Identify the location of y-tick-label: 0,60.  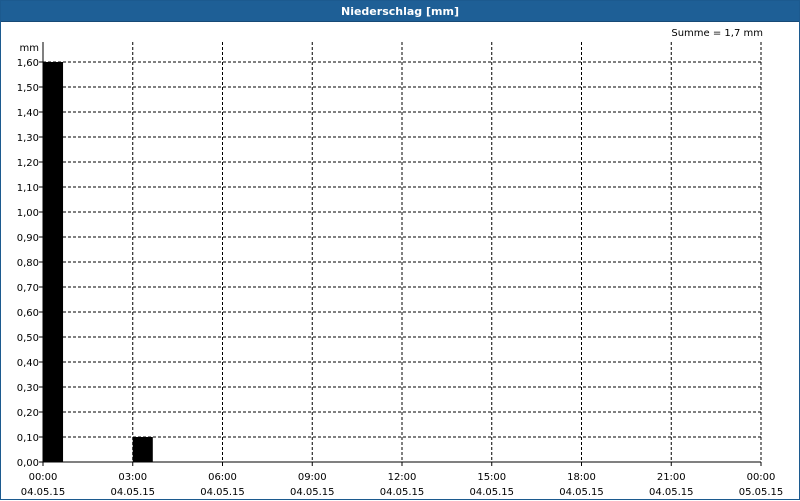
(28, 313).